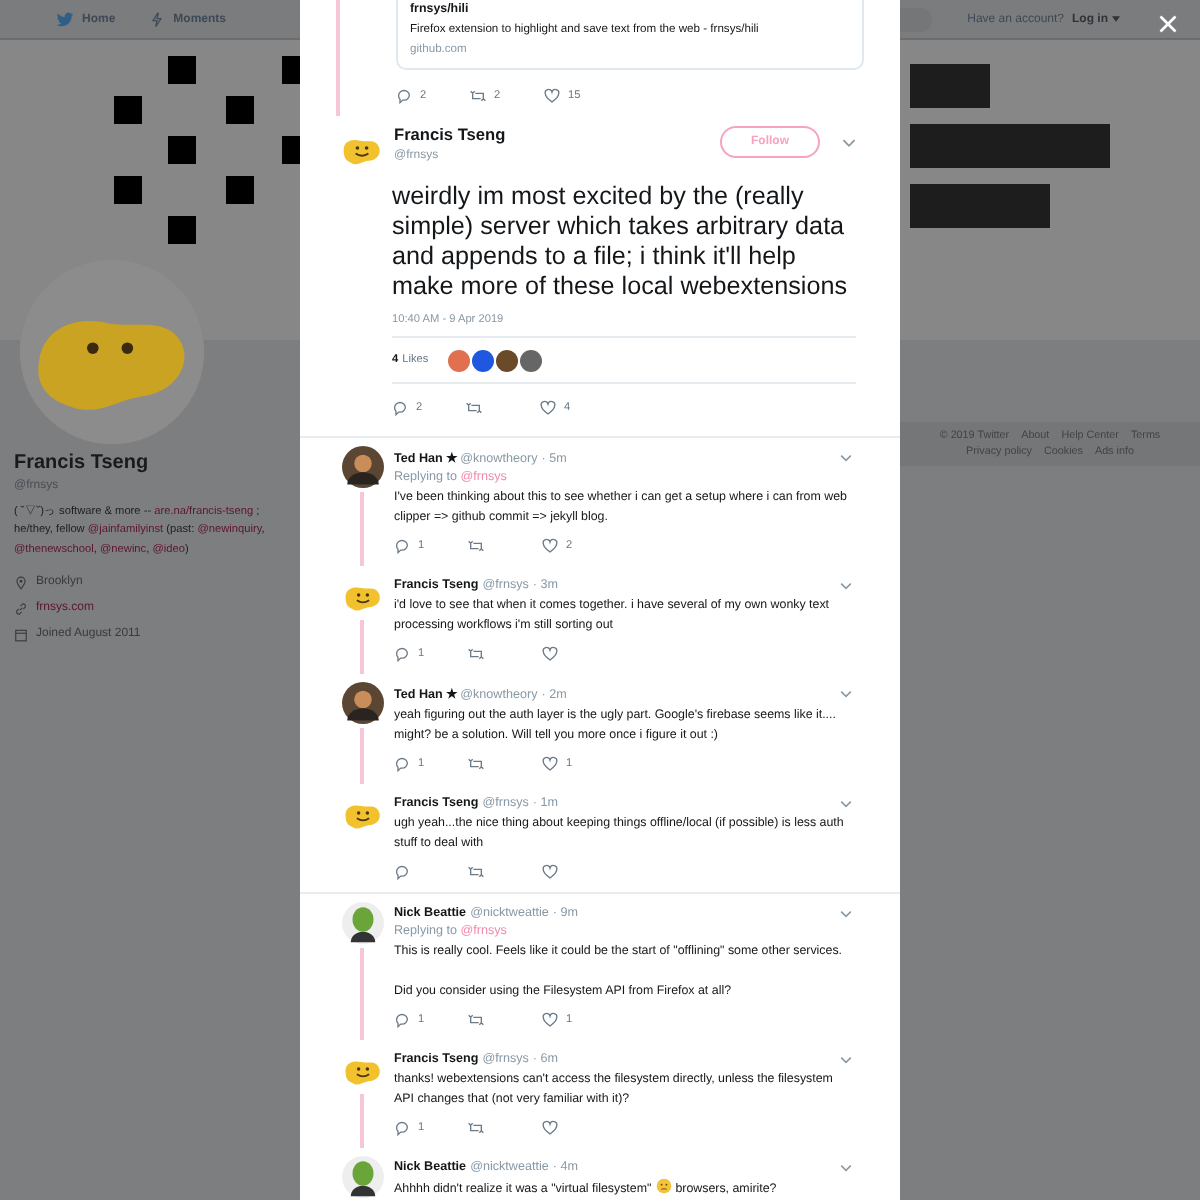 The height and width of the screenshot is (1200, 1200). What do you see at coordinates (21, 634) in the screenshot?
I see `calendar-icon` at bounding box center [21, 634].